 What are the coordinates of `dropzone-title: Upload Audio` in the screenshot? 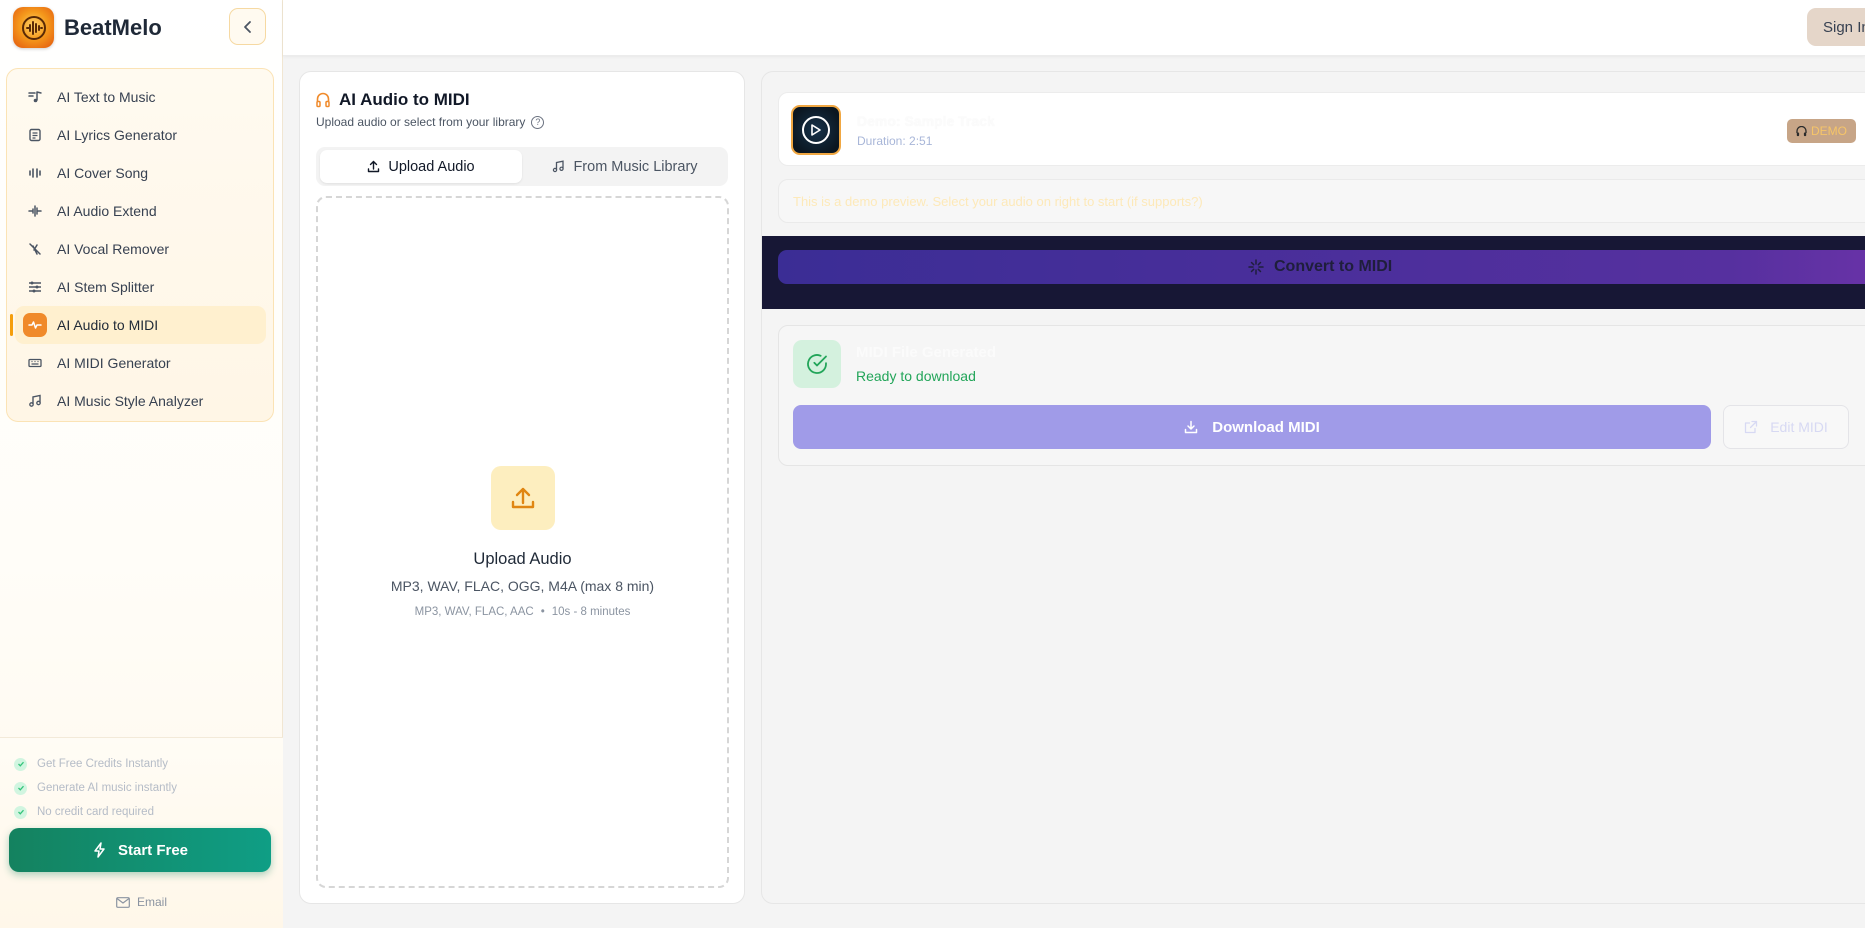 It's located at (522, 559).